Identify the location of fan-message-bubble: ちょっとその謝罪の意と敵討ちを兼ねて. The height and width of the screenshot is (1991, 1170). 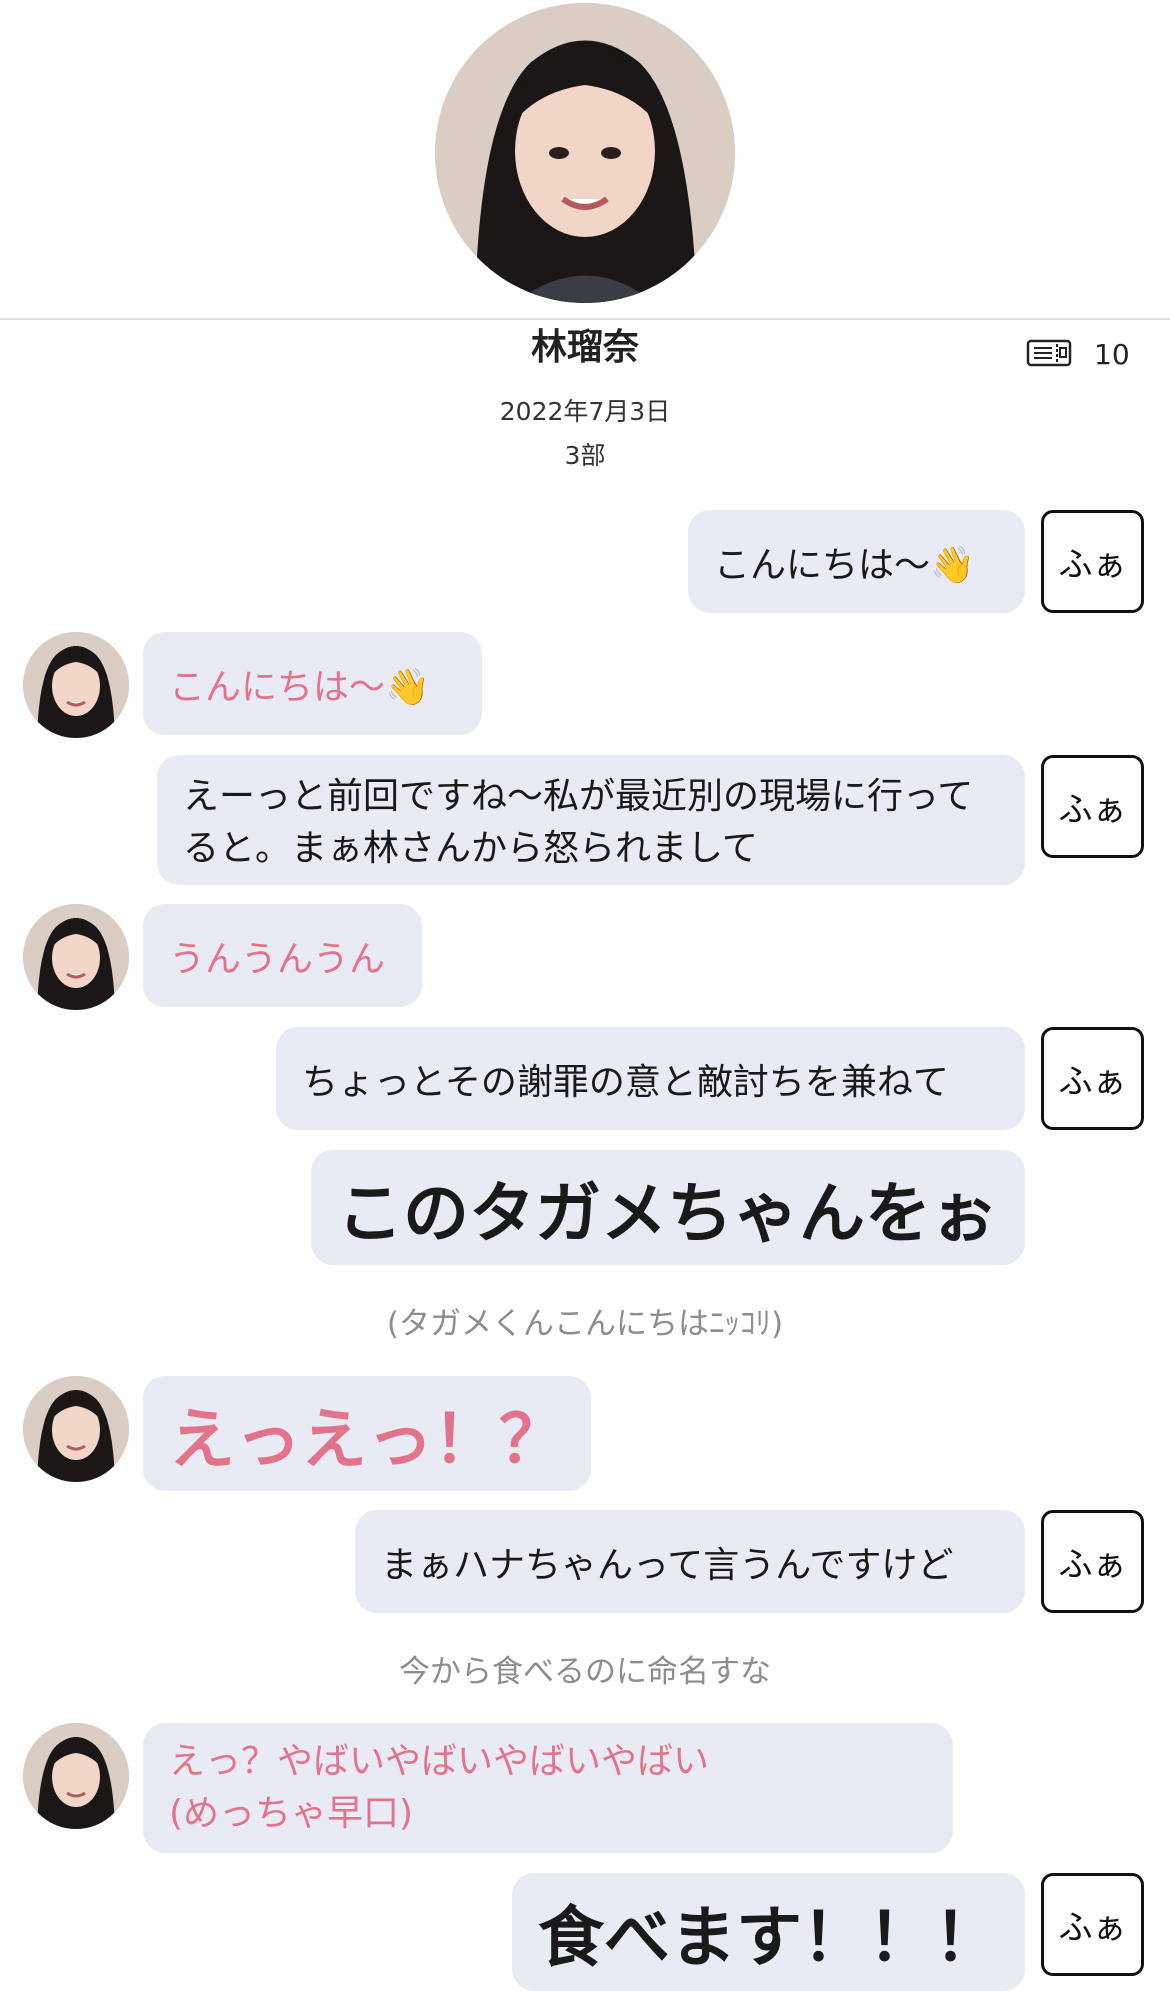
(650, 1078).